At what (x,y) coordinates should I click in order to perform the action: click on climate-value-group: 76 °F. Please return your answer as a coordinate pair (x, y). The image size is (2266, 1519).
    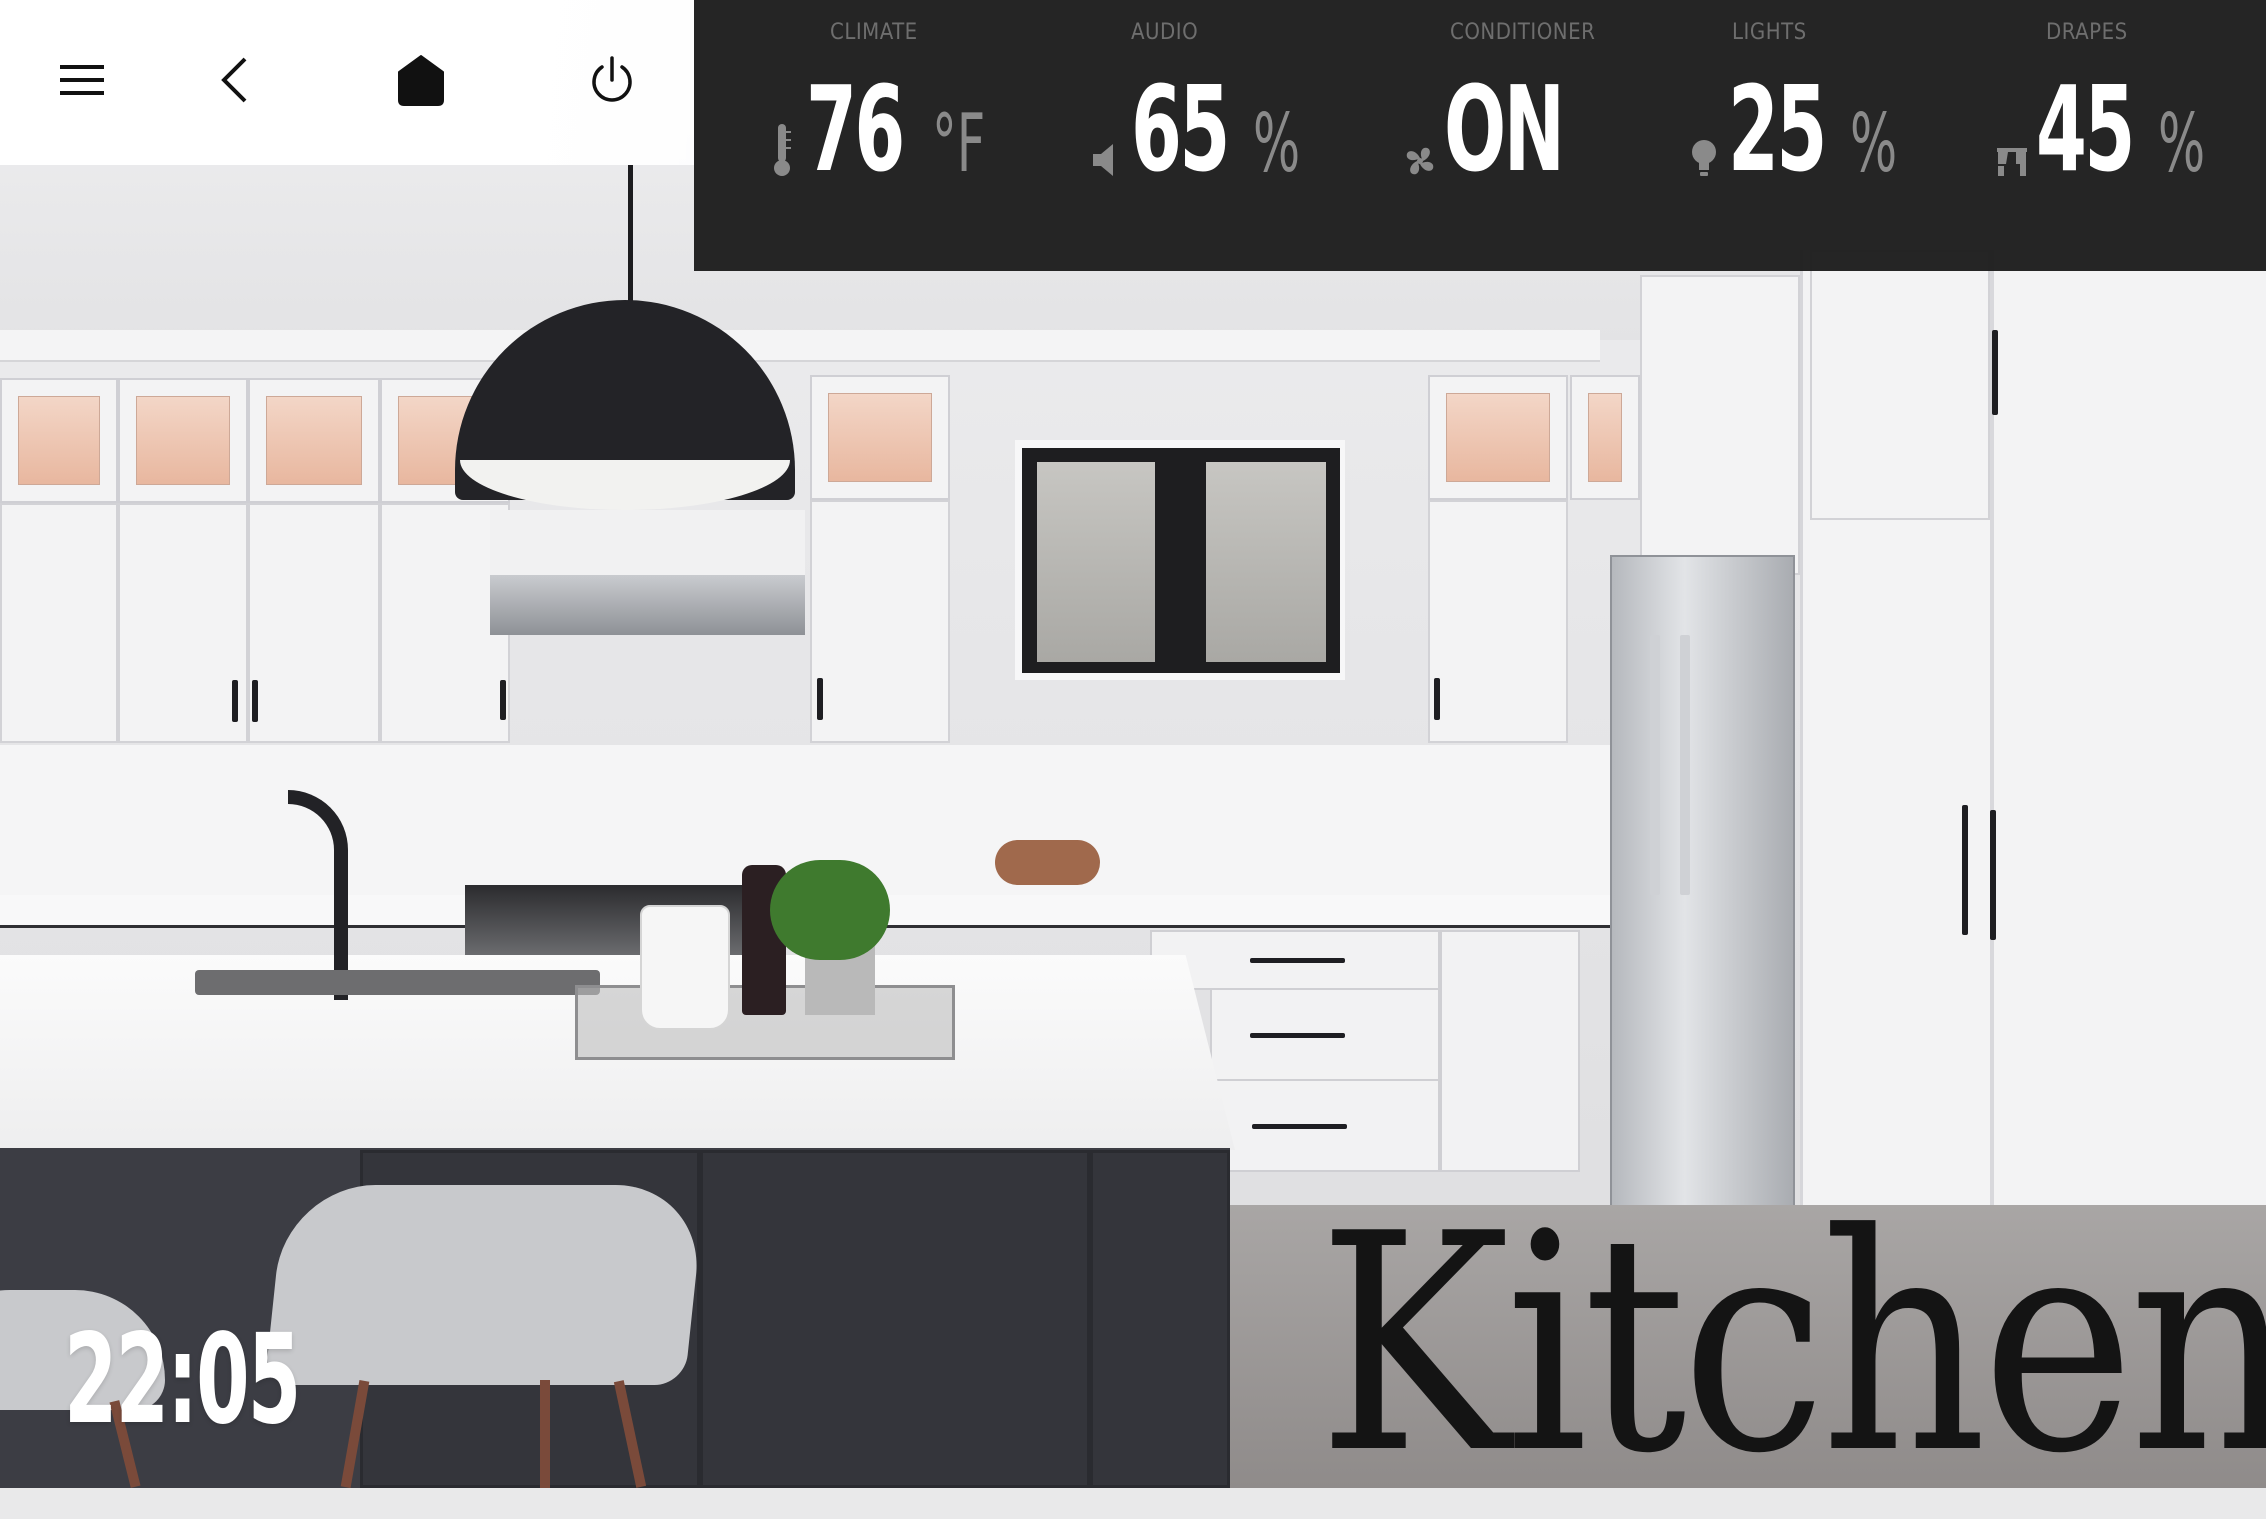
    Looking at the image, I should click on (875, 129).